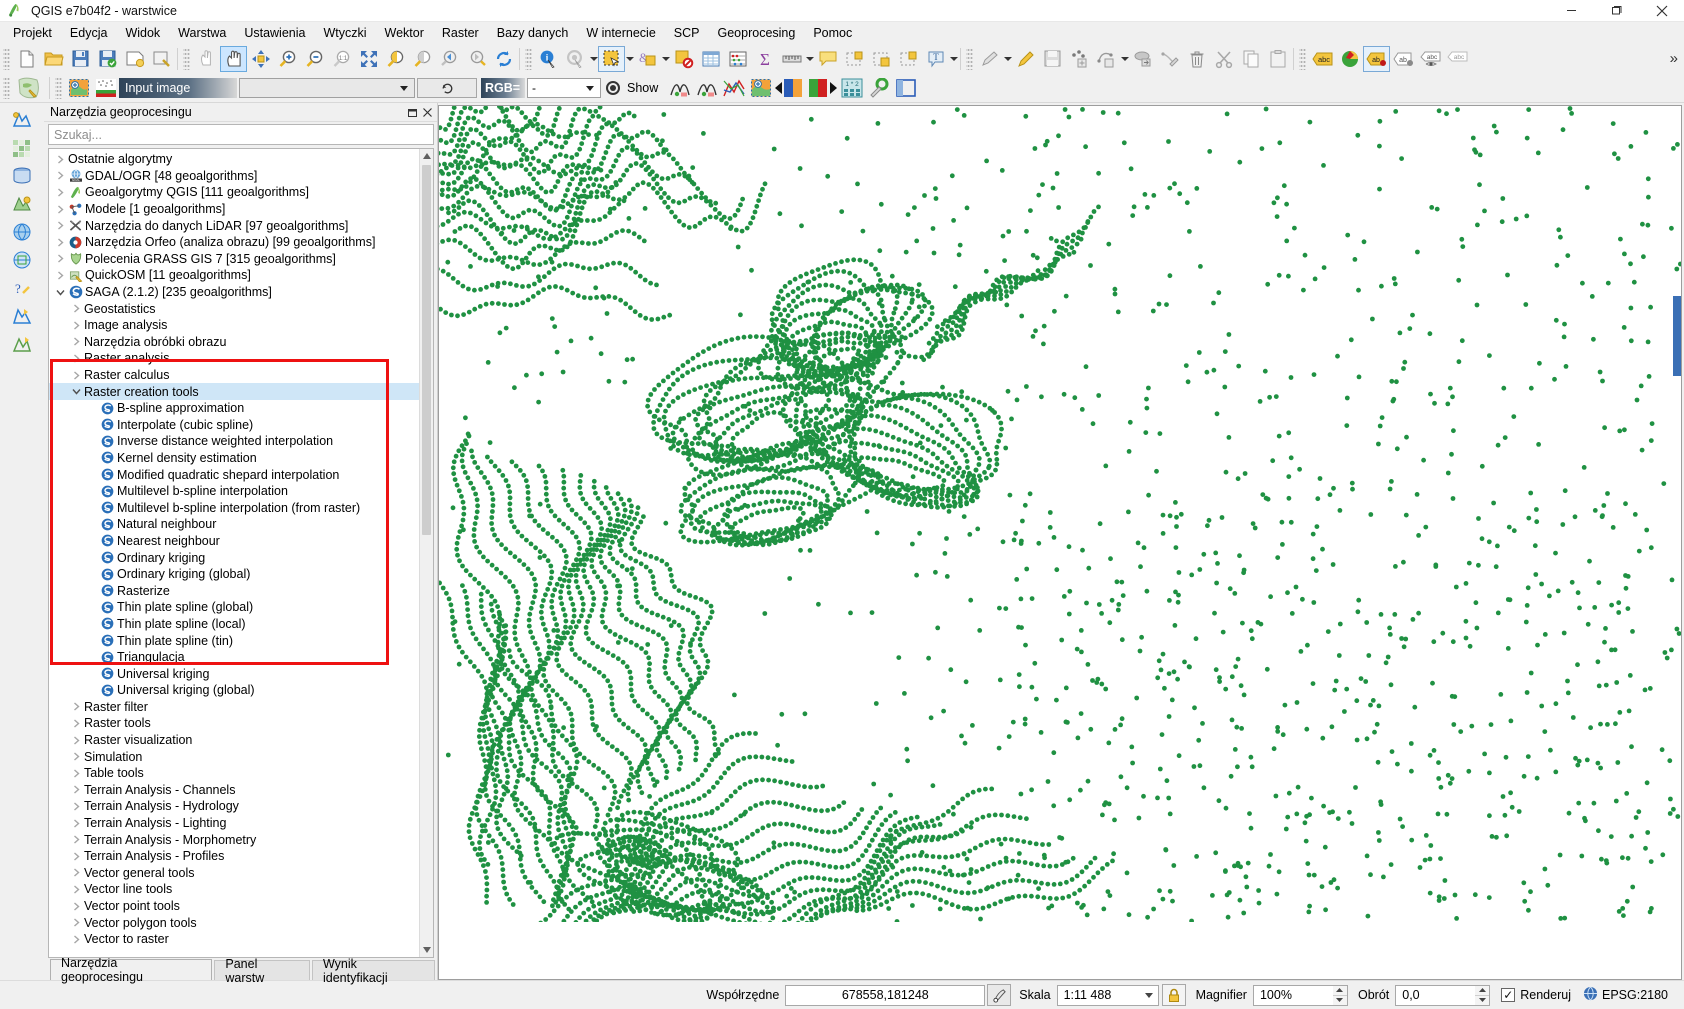 The height and width of the screenshot is (1009, 1684). I want to click on refresh-input-image-button, so click(447, 88).